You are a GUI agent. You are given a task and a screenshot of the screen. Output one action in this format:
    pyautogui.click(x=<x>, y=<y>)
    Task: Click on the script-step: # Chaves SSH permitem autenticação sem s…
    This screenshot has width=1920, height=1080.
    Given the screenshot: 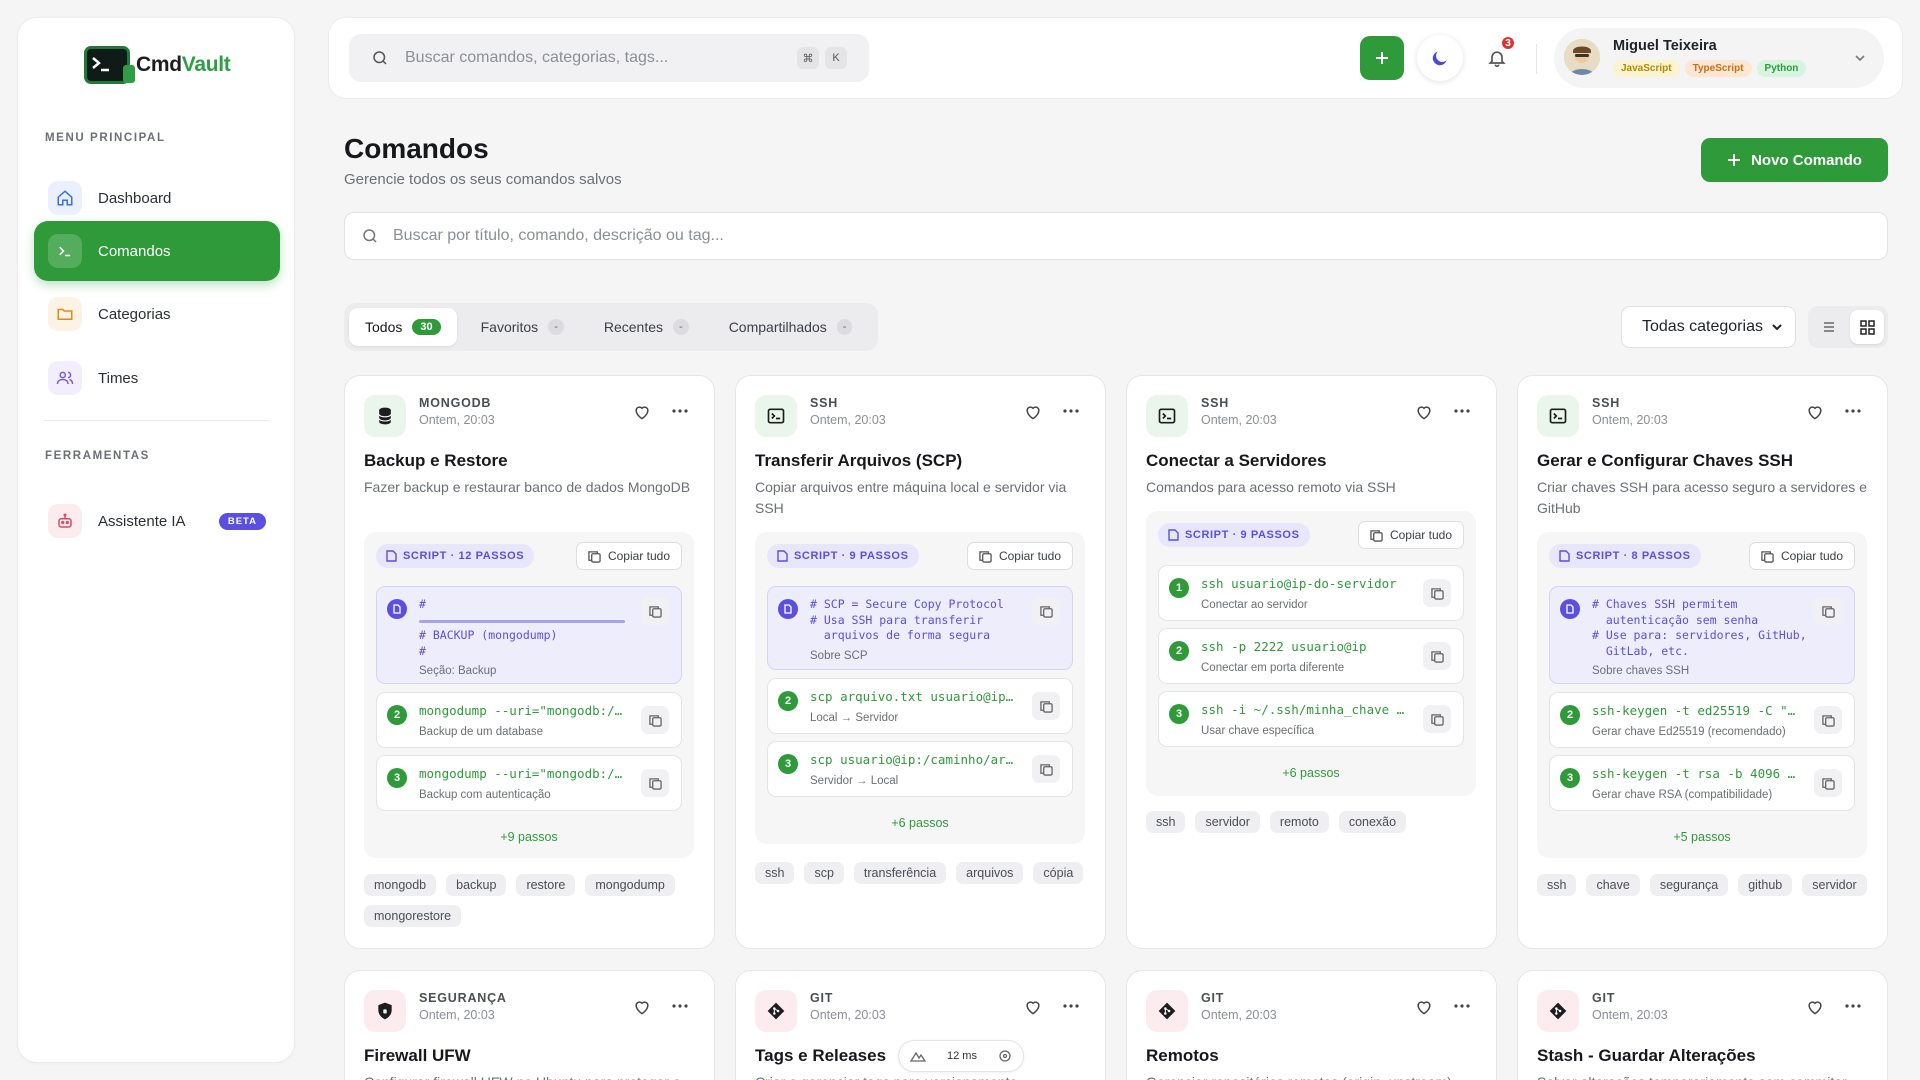 What is the action you would take?
    pyautogui.click(x=1702, y=635)
    